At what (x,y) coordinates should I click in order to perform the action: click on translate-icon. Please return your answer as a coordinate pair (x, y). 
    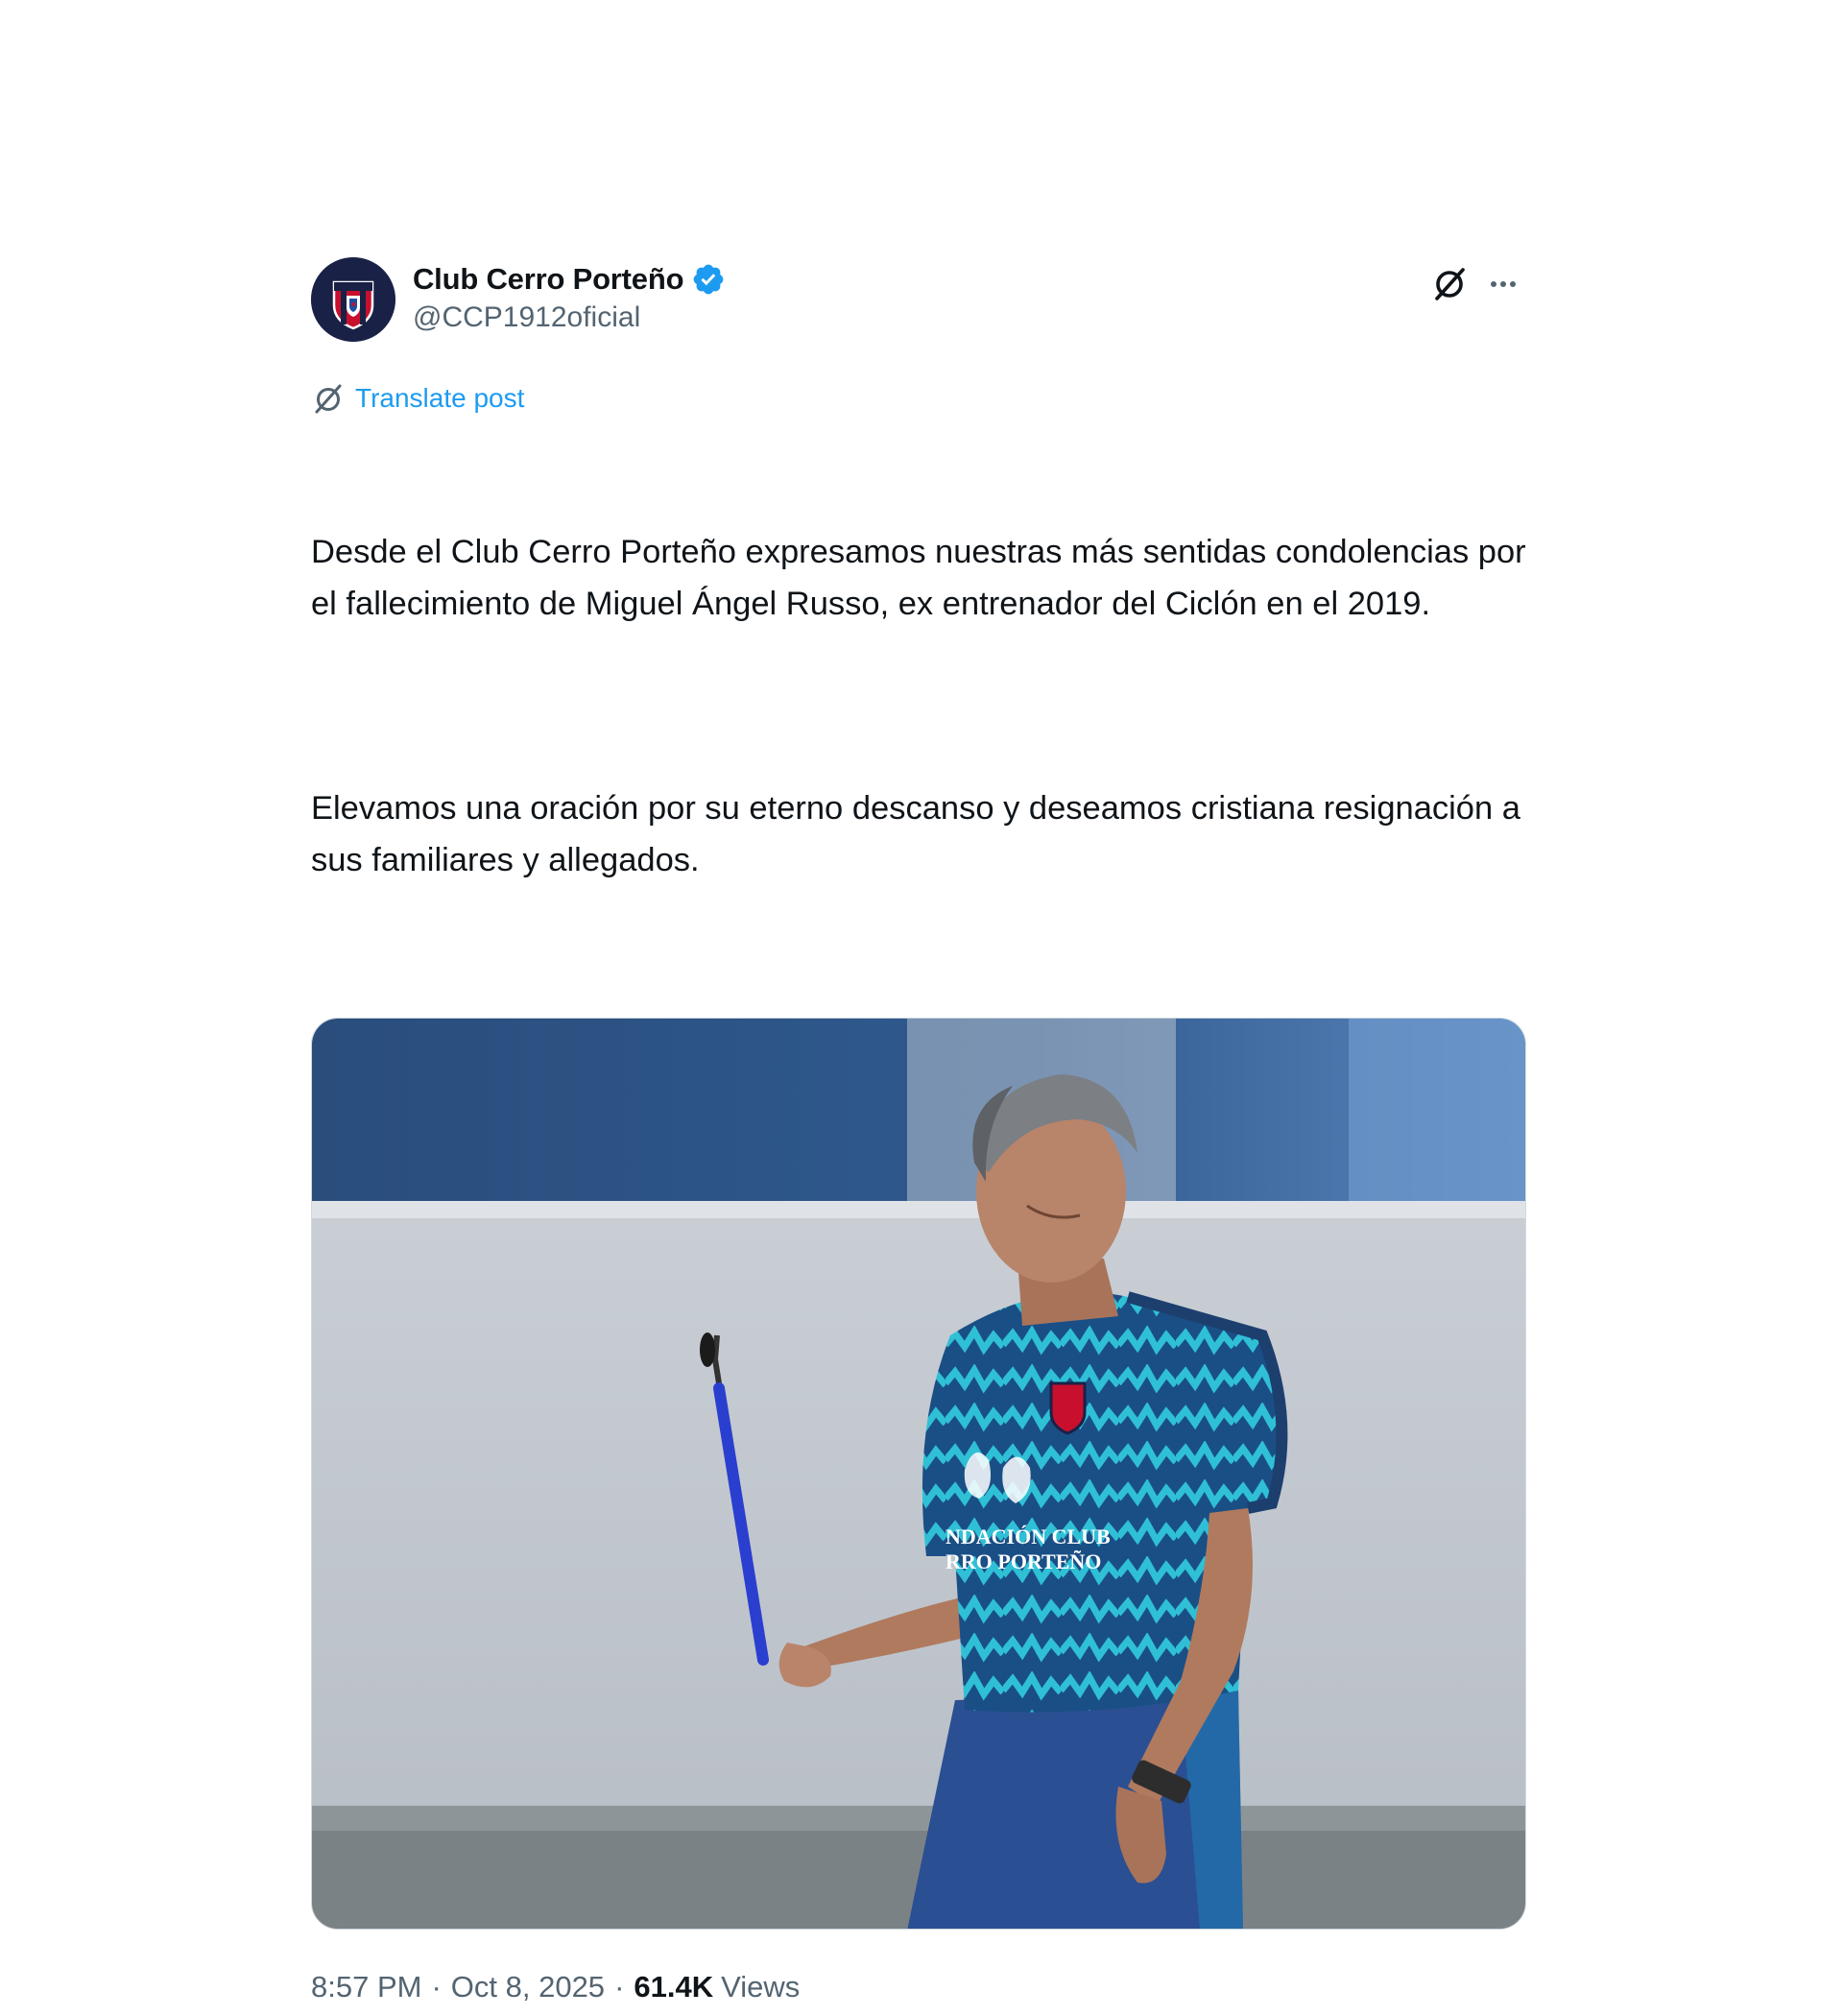
    Looking at the image, I should click on (328, 399).